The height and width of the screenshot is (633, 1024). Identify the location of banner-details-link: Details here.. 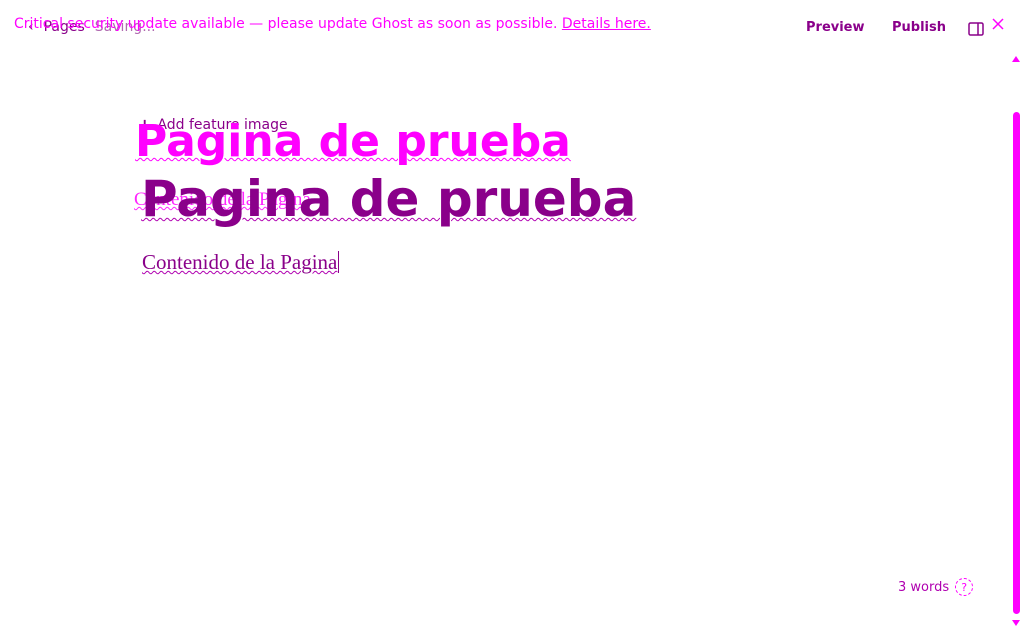
(606, 24).